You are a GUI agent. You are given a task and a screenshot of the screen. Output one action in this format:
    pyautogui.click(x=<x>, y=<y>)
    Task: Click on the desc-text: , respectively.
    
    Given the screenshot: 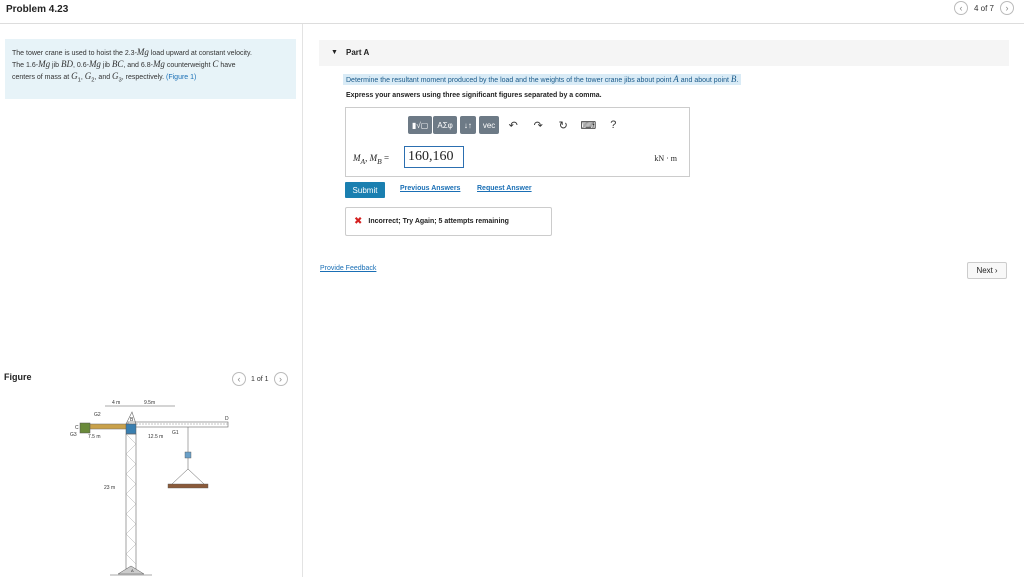 What is the action you would take?
    pyautogui.click(x=144, y=77)
    